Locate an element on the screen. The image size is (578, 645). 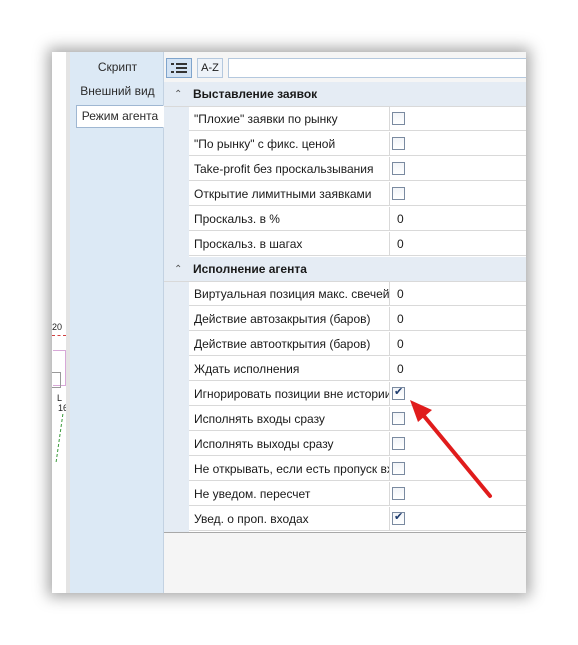
categorized-button is located at coordinates (179, 68).